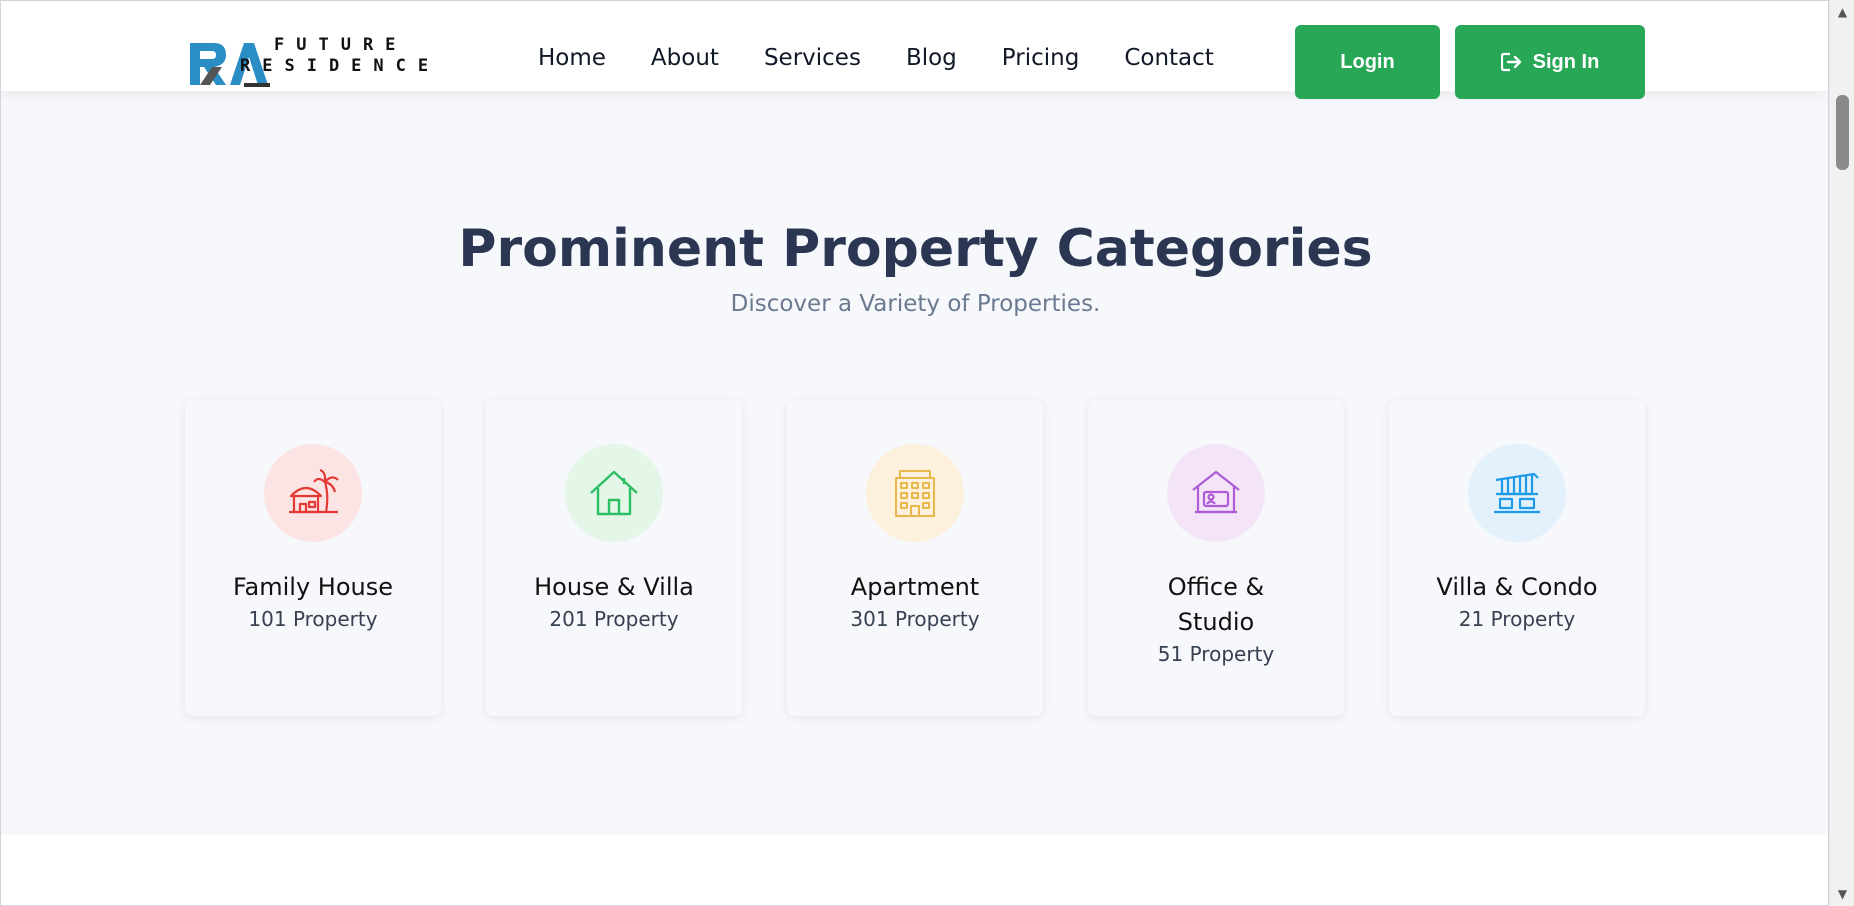 This screenshot has width=1854, height=906. What do you see at coordinates (685, 58) in the screenshot?
I see `nav-about: About` at bounding box center [685, 58].